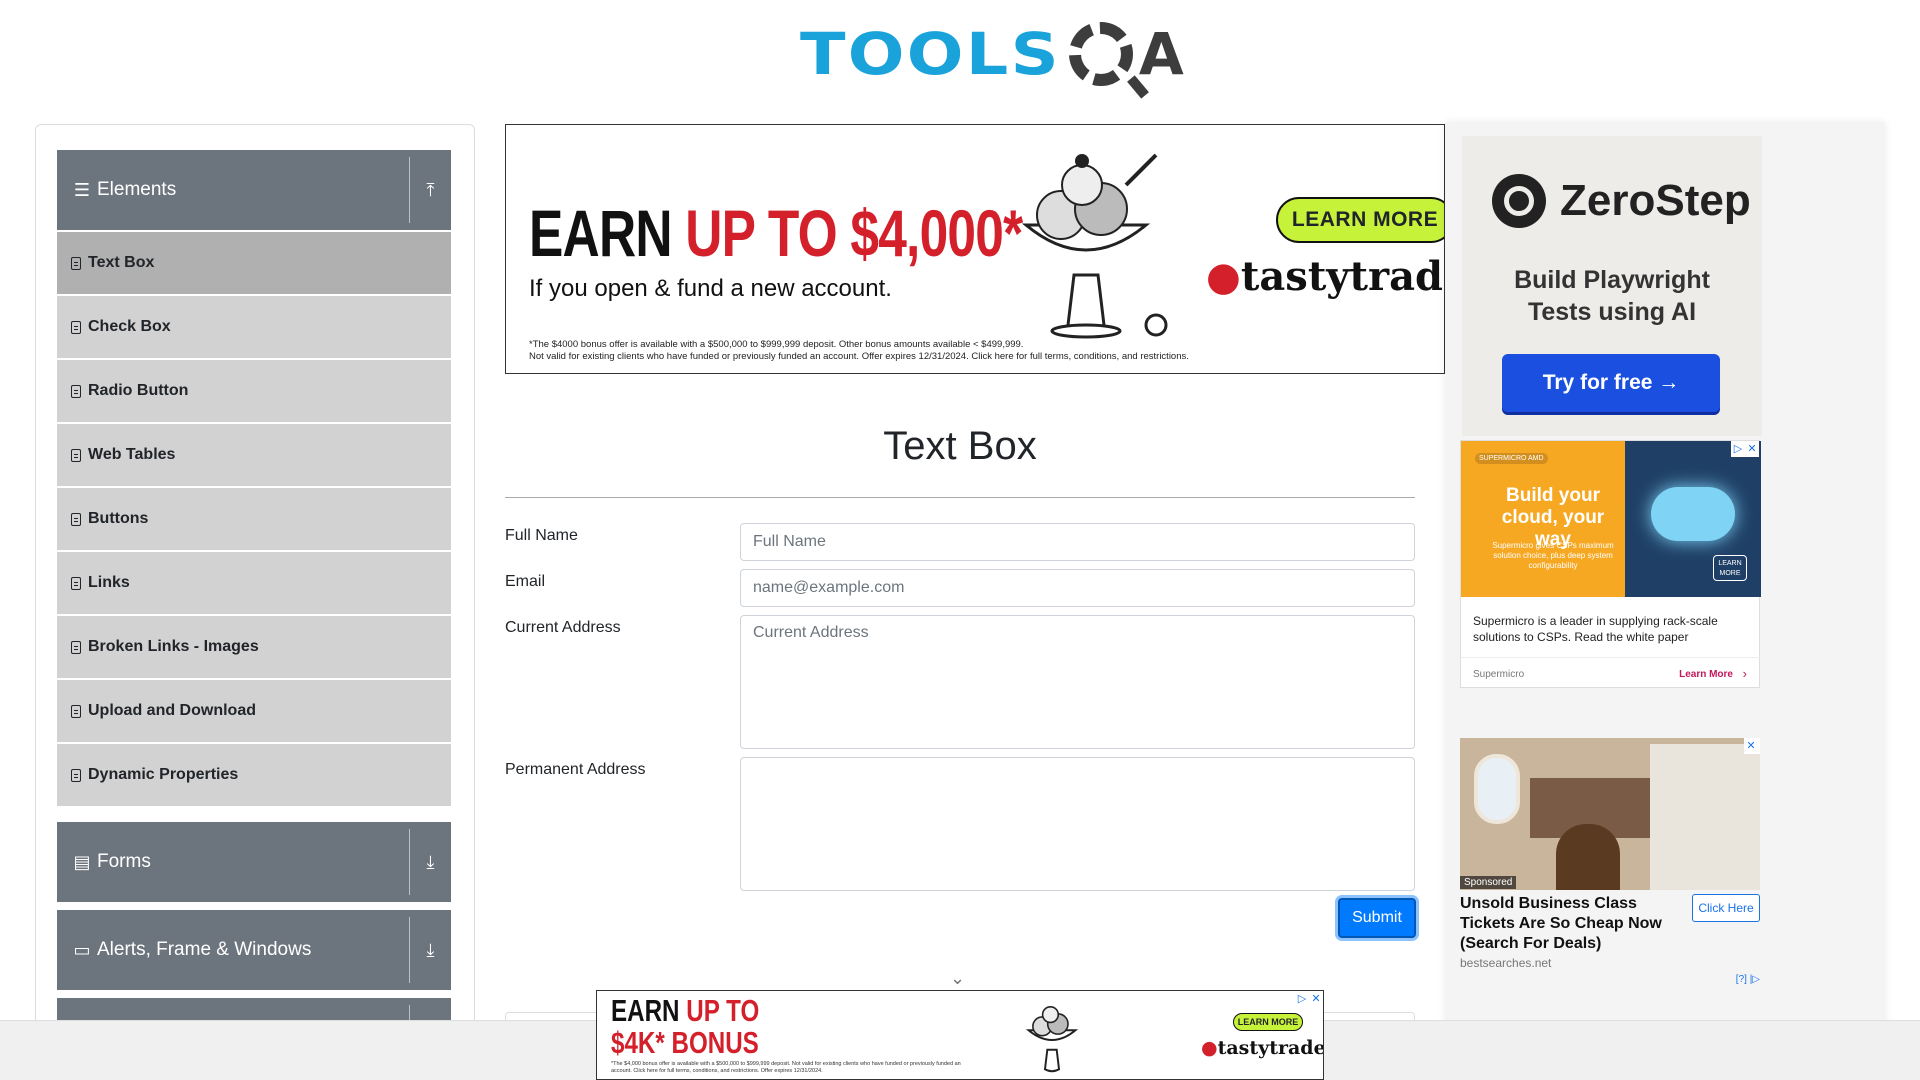 The height and width of the screenshot is (1080, 1920). I want to click on supermicro-learn-more-link: Learn More, so click(1706, 674).